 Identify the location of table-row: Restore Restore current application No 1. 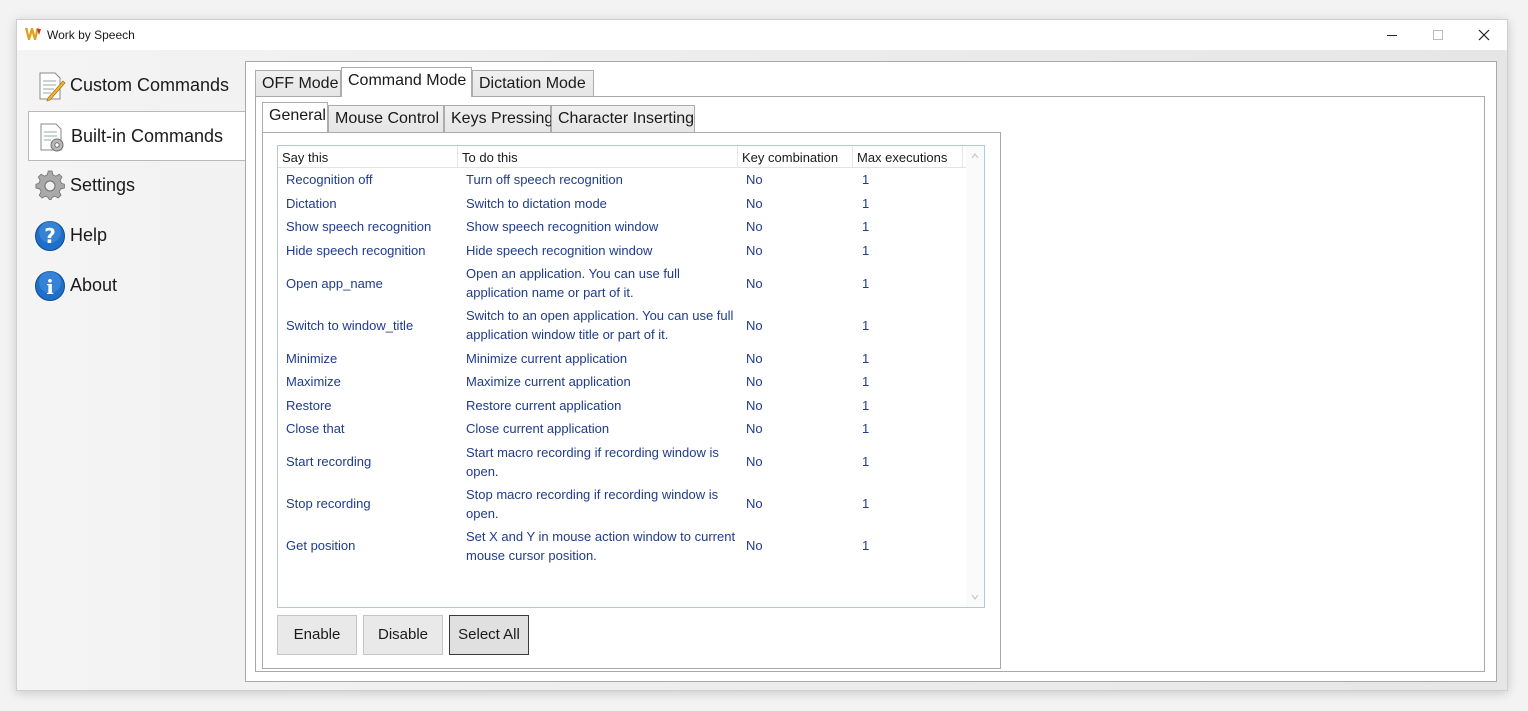
(622, 406).